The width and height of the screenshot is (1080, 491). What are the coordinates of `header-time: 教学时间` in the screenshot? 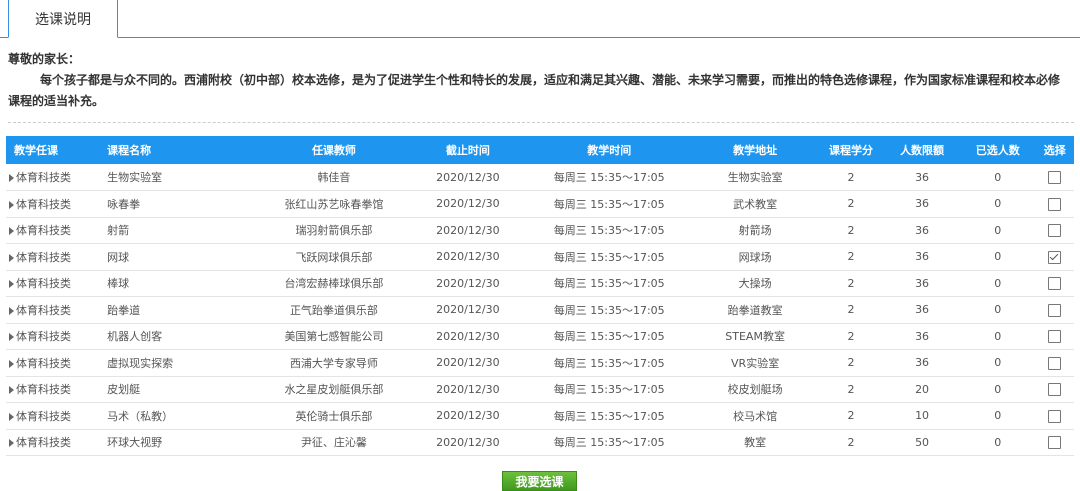 It's located at (609, 150).